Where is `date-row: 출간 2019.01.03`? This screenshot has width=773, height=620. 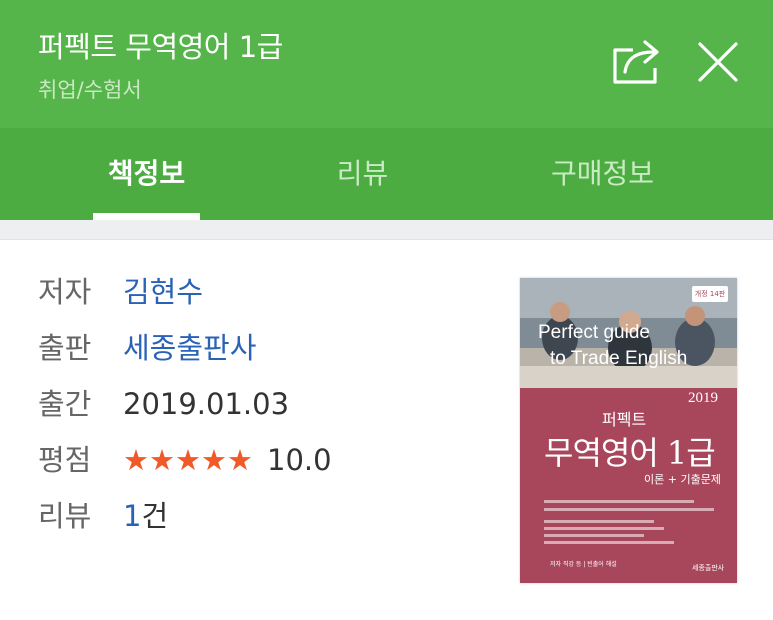
date-row: 출간 2019.01.03 is located at coordinates (163, 404).